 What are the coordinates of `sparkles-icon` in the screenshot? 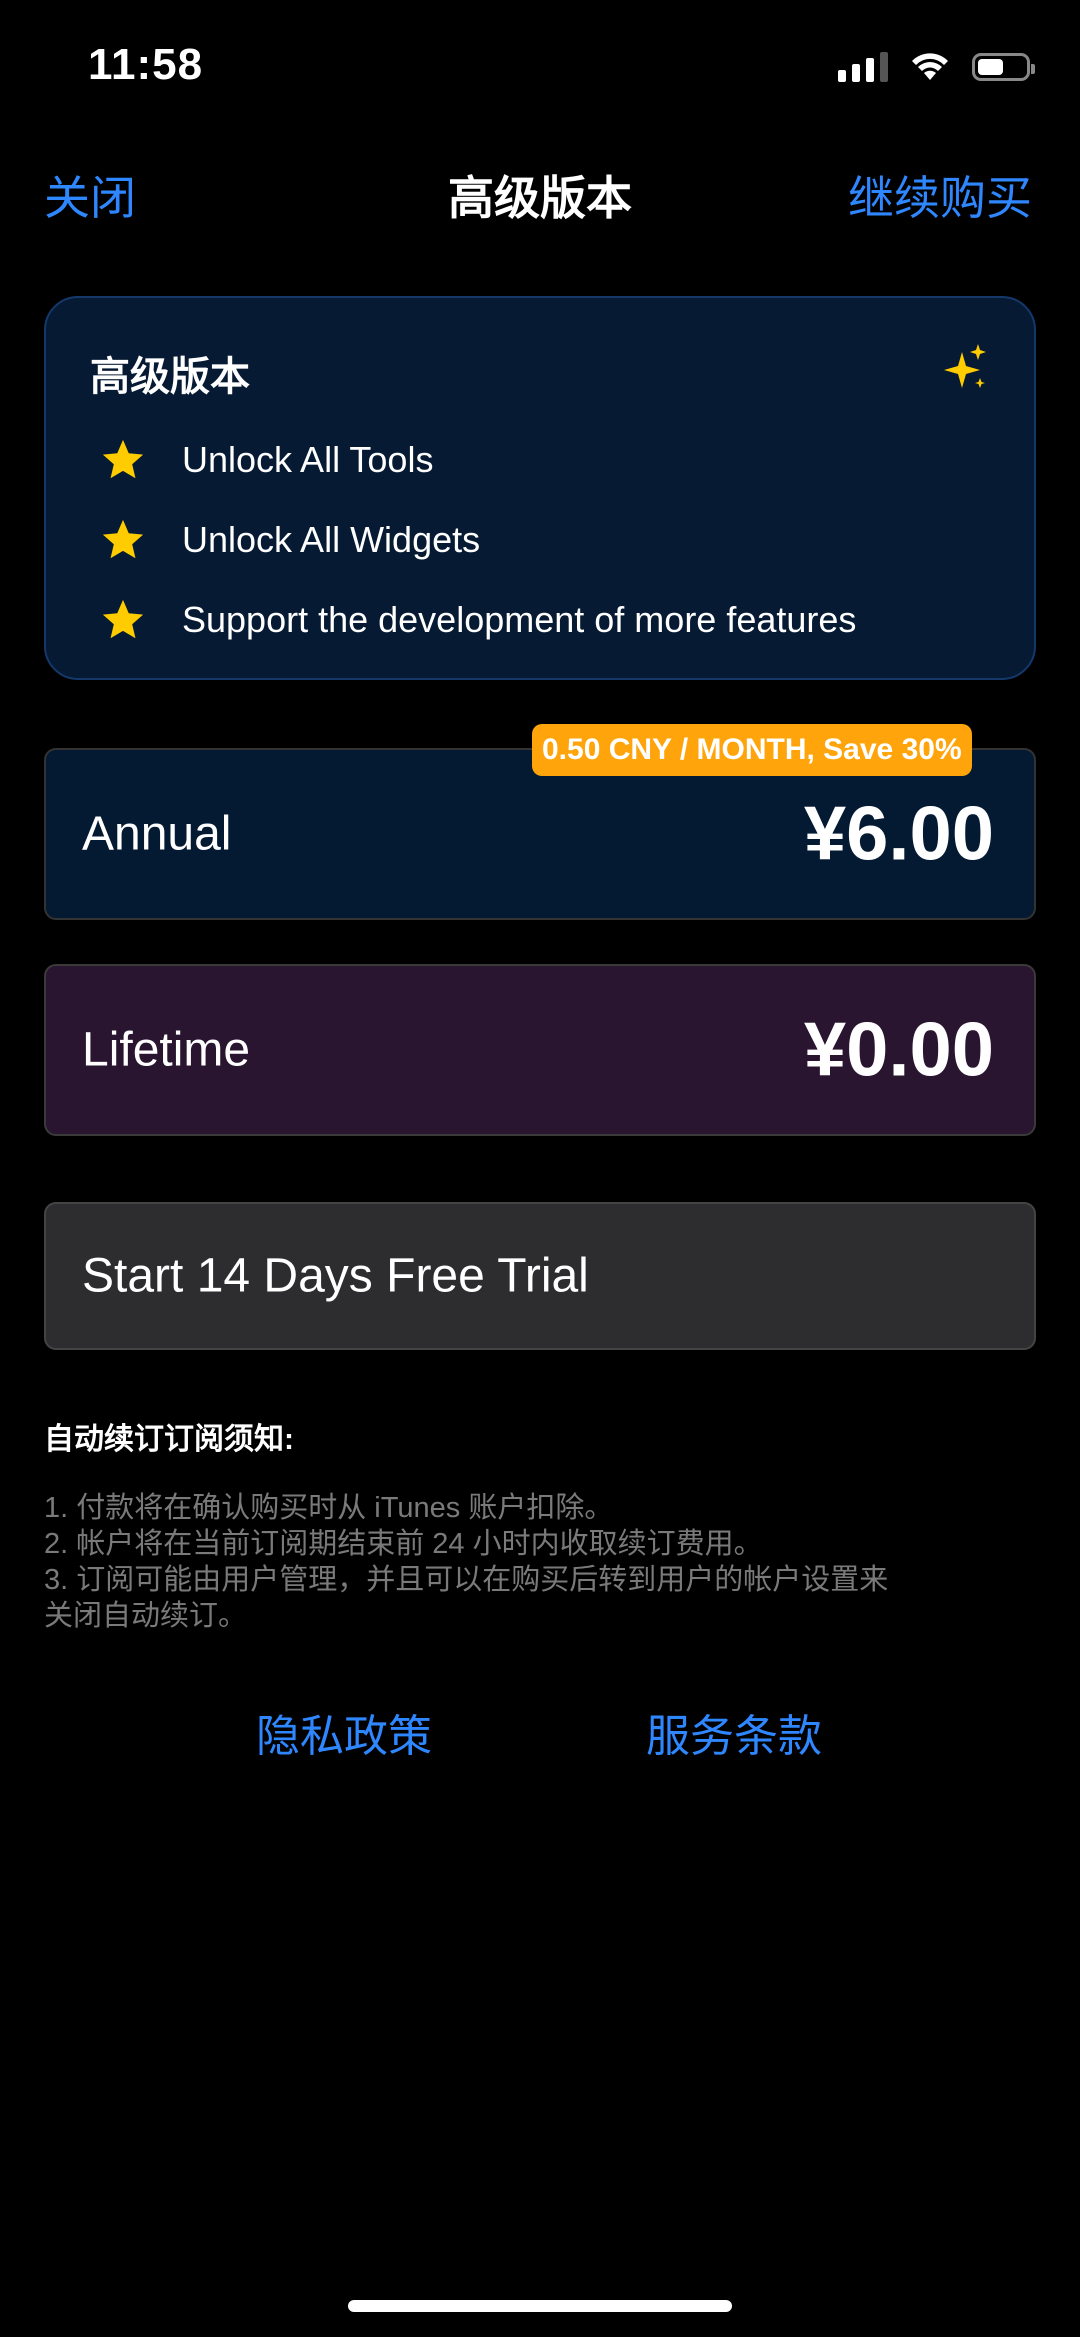 It's located at (965, 366).